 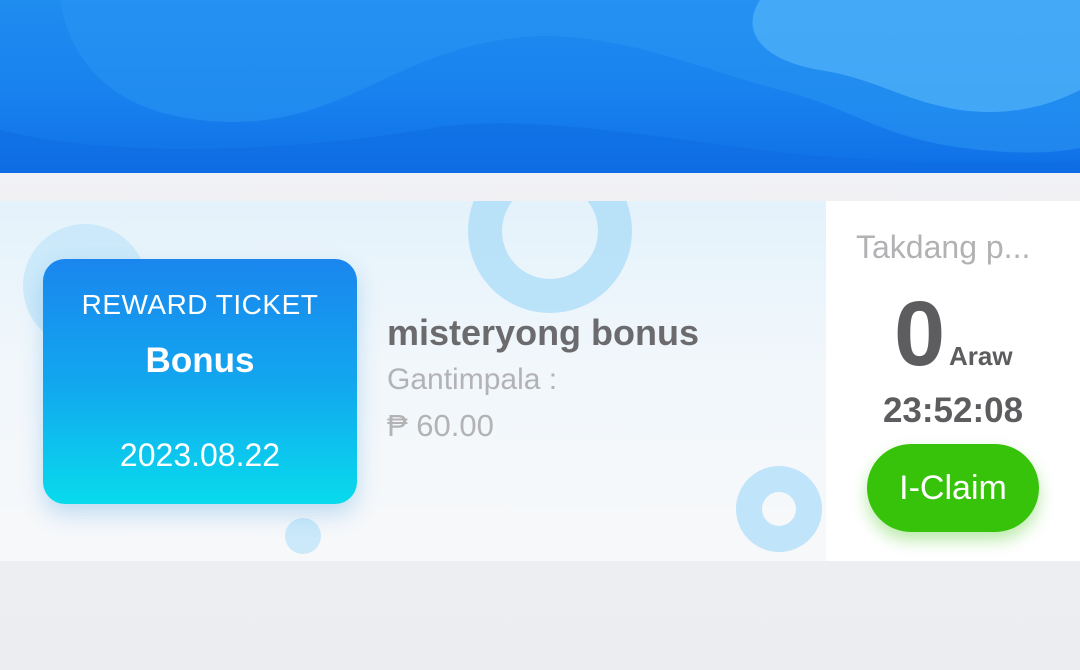 What do you see at coordinates (920, 334) in the screenshot?
I see `days-remaining-count: 0` at bounding box center [920, 334].